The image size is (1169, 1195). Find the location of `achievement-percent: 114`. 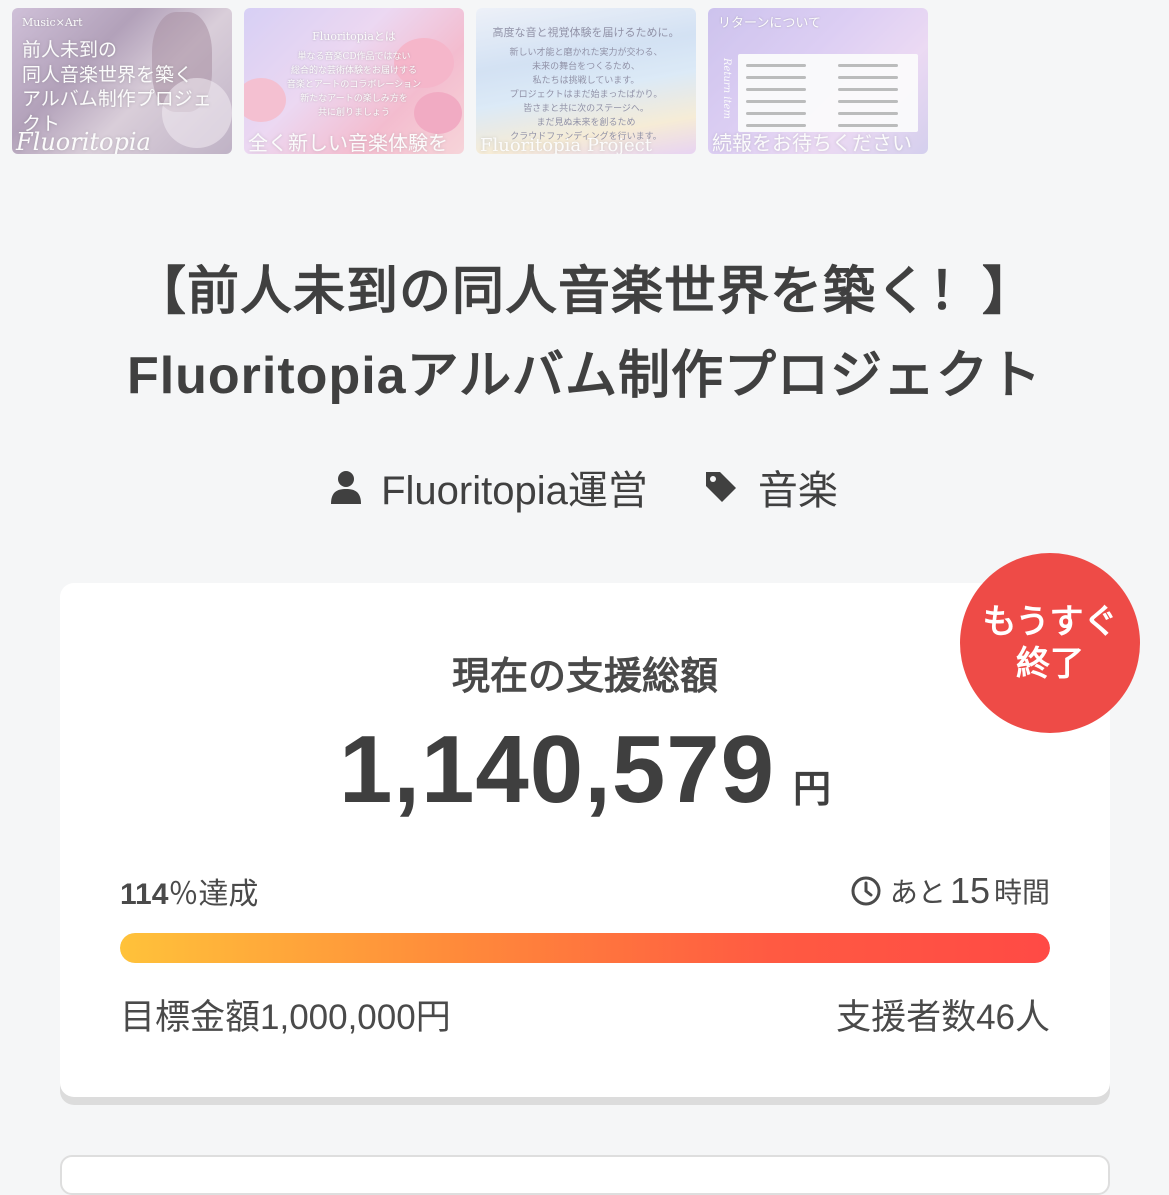

achievement-percent: 114 is located at coordinates (144, 894).